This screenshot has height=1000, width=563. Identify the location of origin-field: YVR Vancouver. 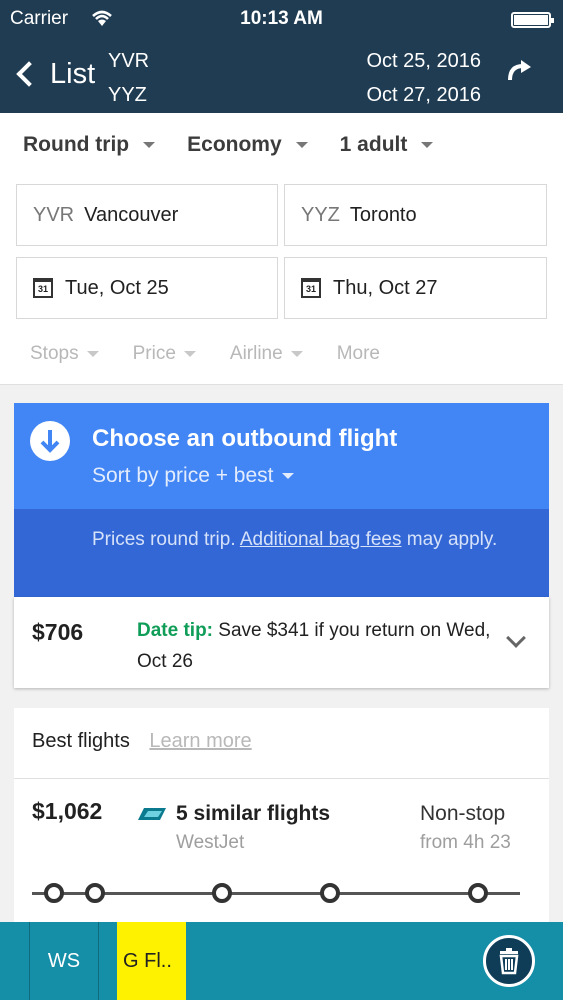
(147, 215).